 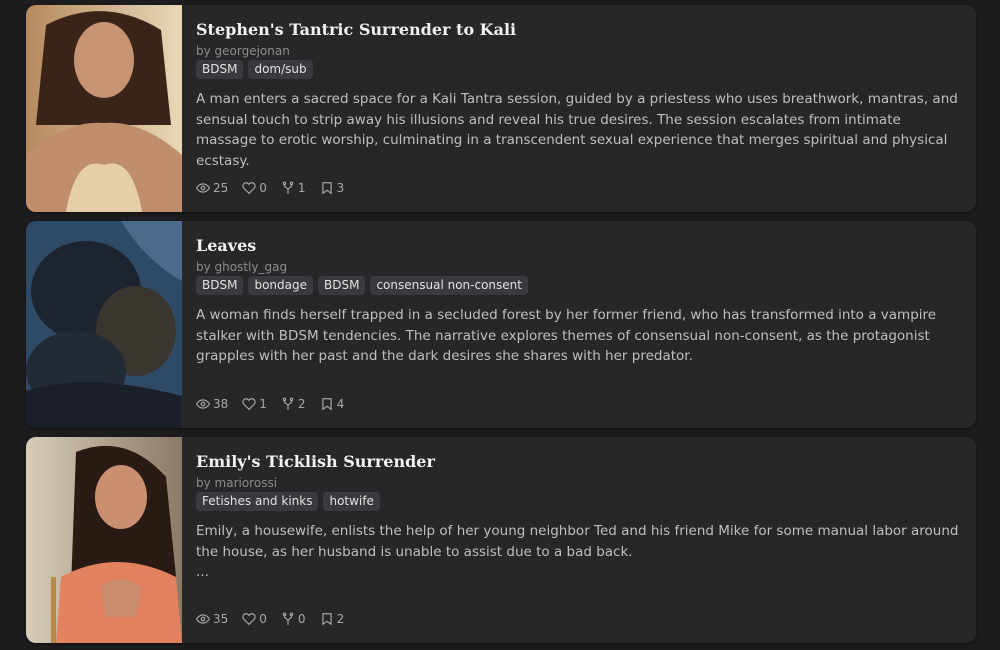 What do you see at coordinates (212, 619) in the screenshot?
I see `views-stat: 35` at bounding box center [212, 619].